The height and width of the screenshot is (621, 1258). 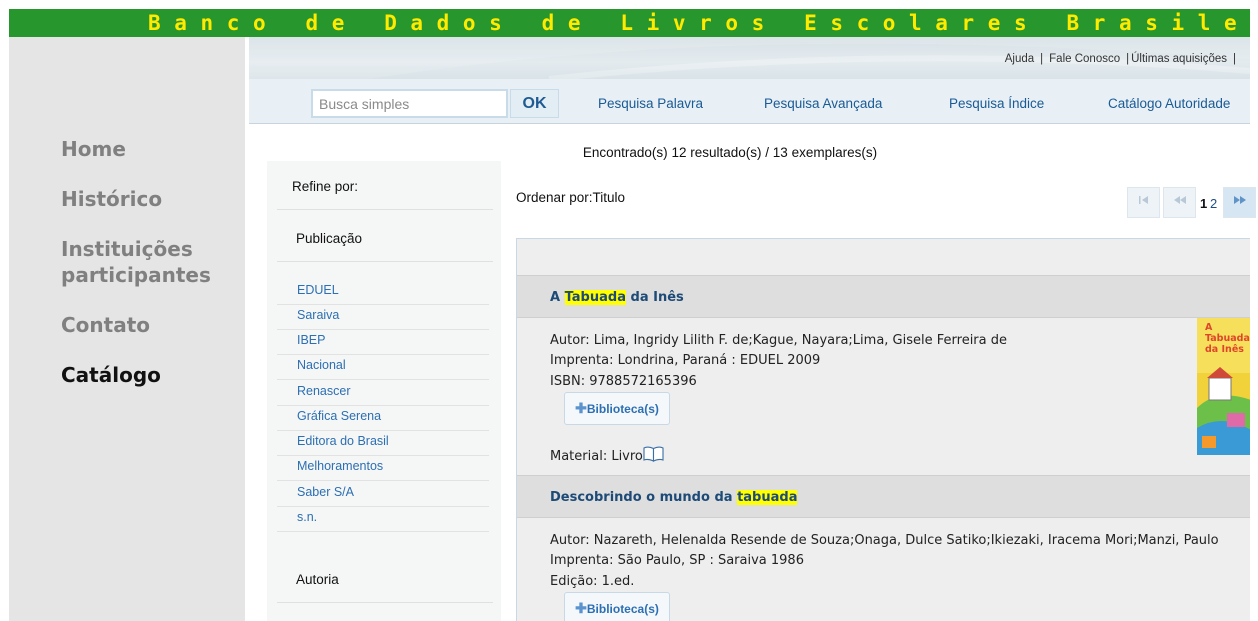 What do you see at coordinates (1179, 59) in the screenshot?
I see `acquisitions-link: Últimas aquisições` at bounding box center [1179, 59].